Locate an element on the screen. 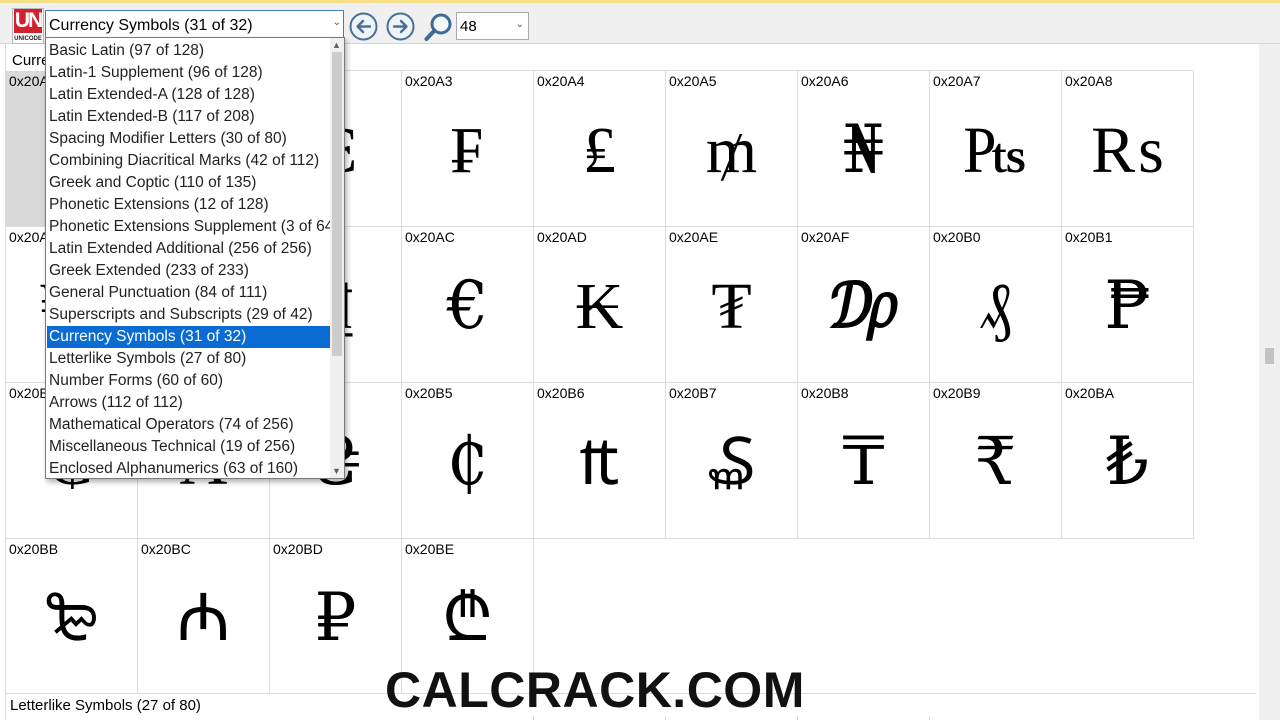  dropdown-scrollbar: ▲ ▼ is located at coordinates (337, 258).